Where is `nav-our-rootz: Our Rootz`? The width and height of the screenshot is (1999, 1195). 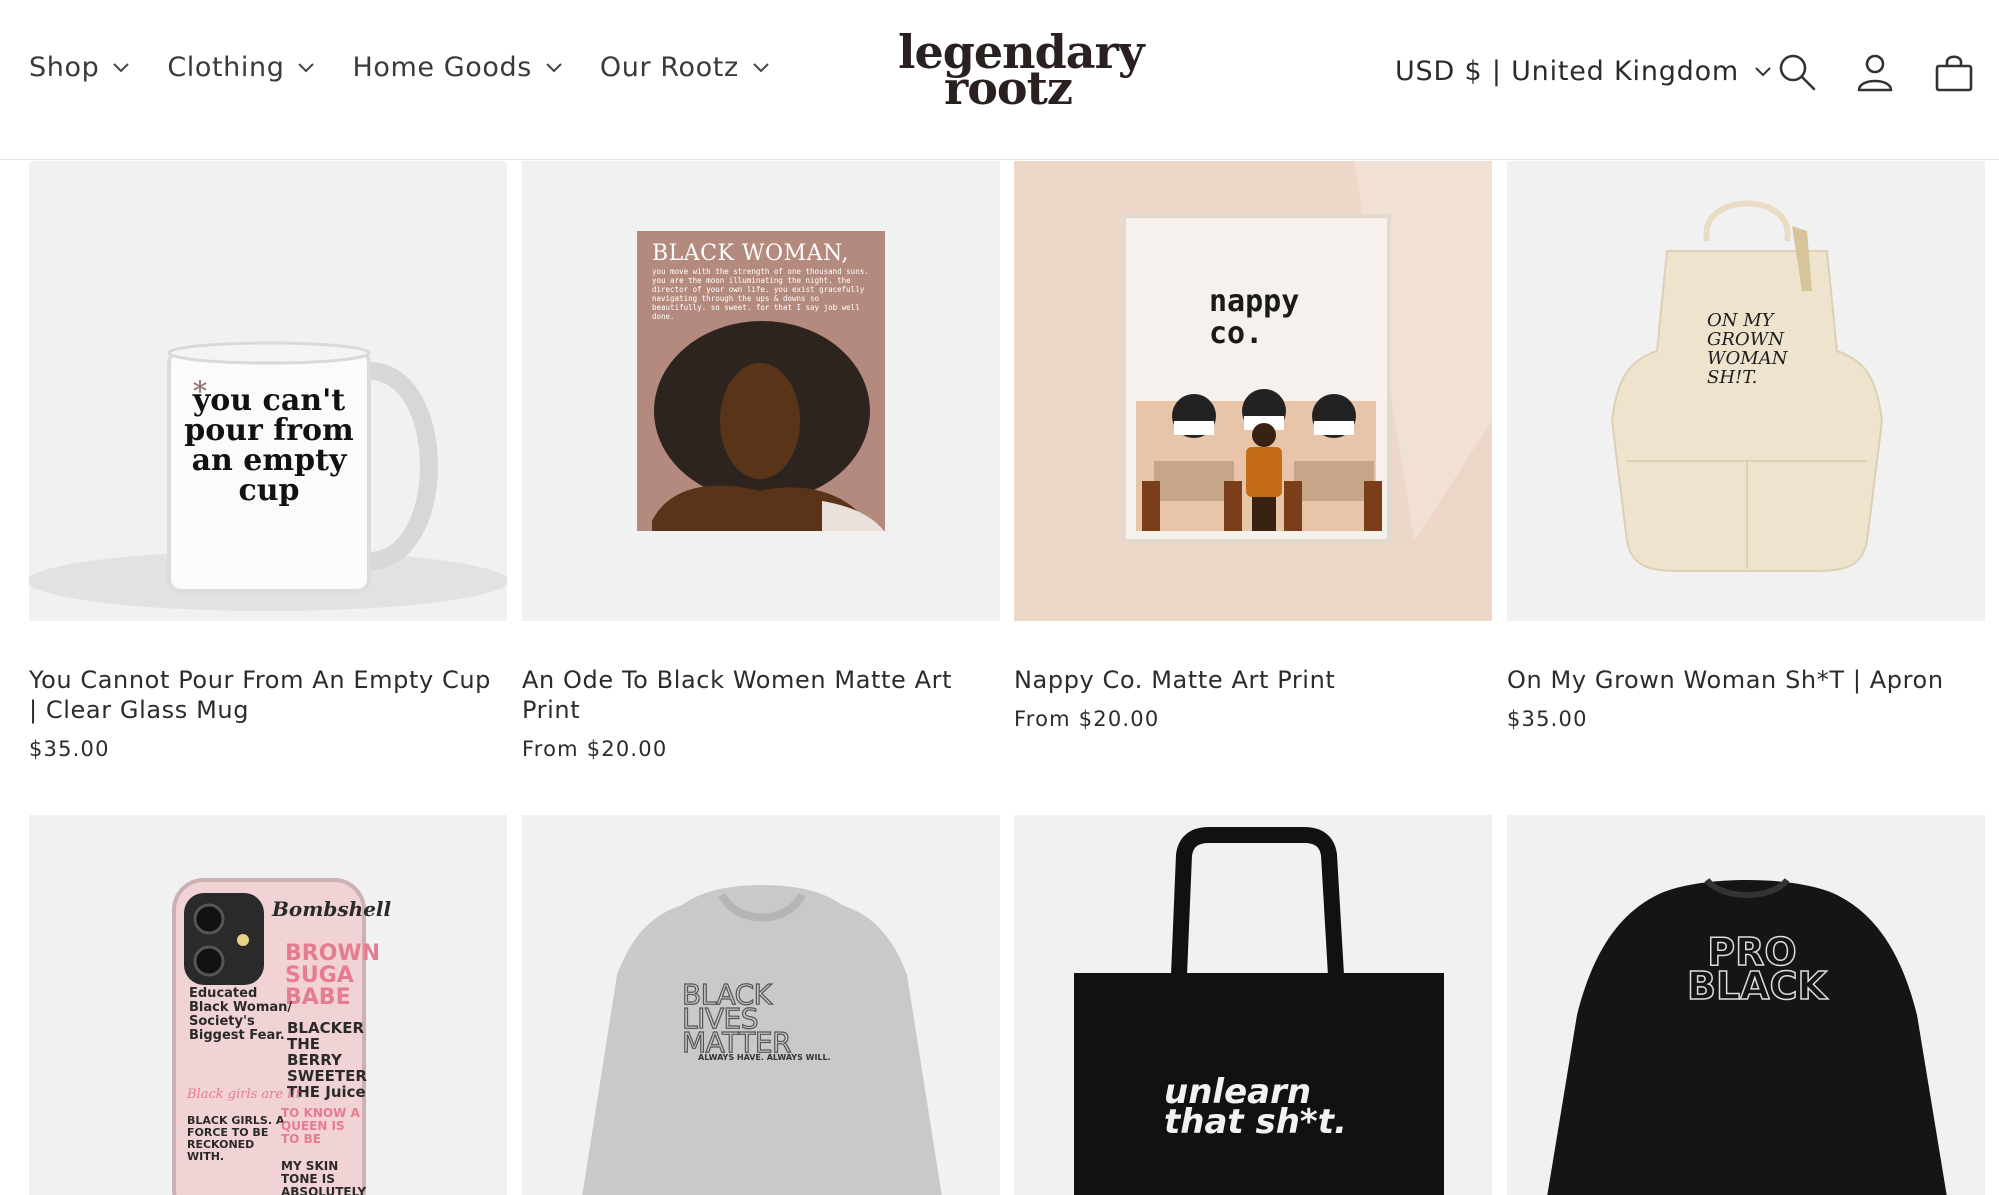
nav-our-rootz: Our Rootz is located at coordinates (684, 67).